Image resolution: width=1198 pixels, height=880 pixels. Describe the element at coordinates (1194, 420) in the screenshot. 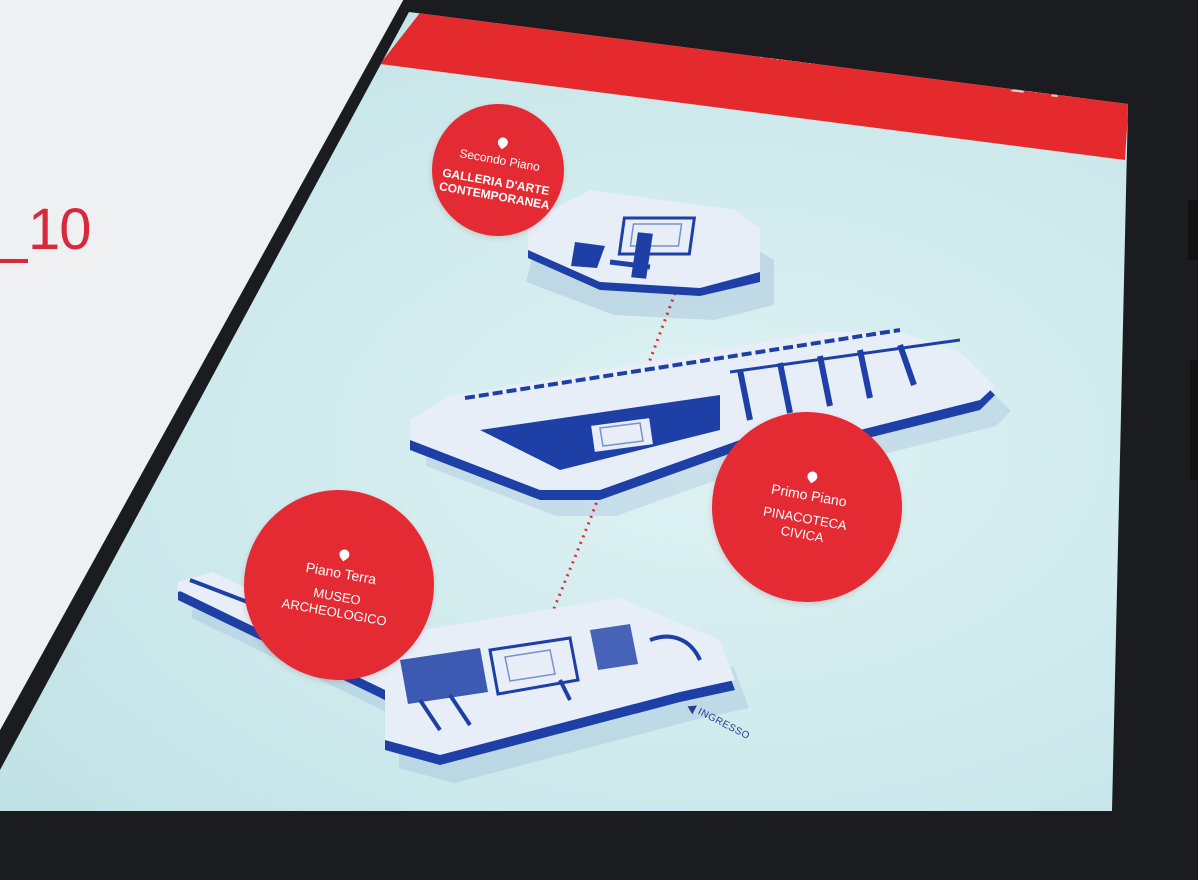

I see `power-button` at that location.